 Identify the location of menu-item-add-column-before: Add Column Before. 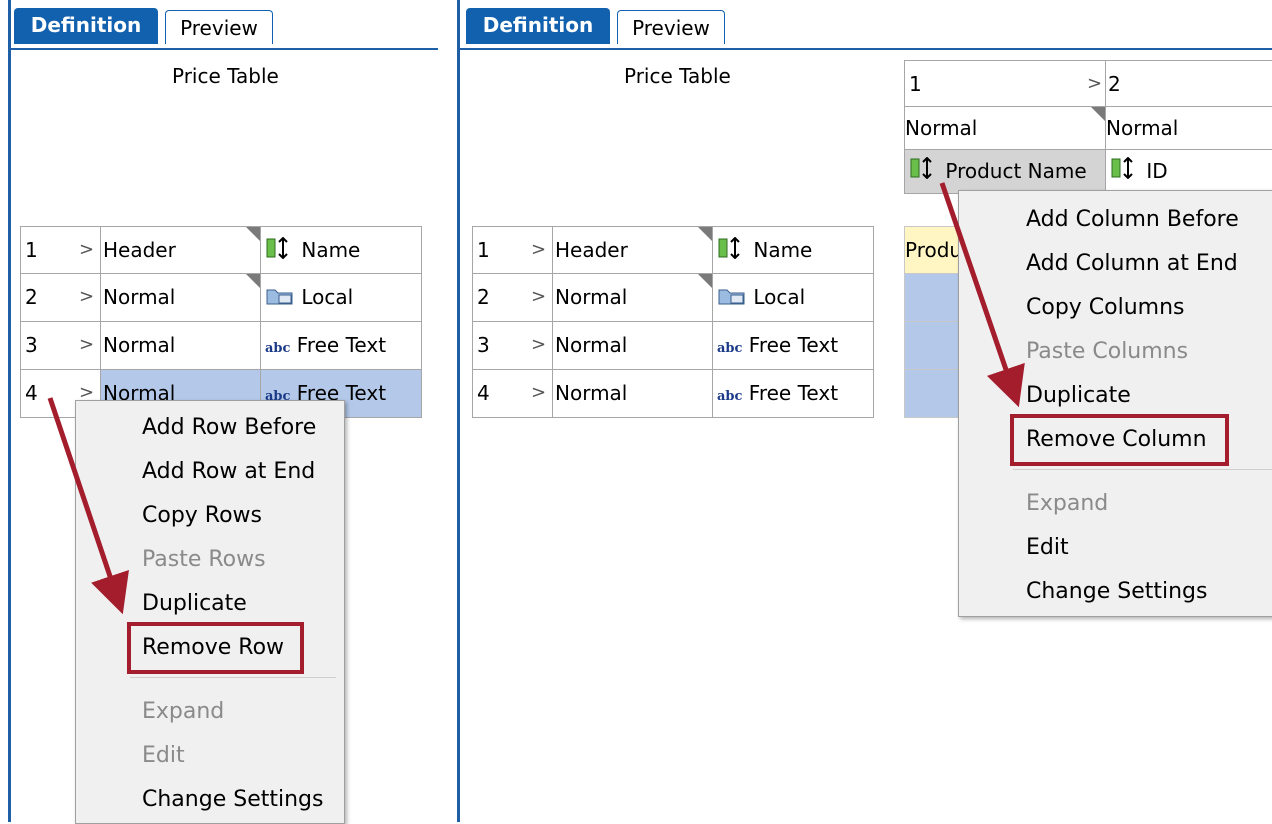
(1132, 219).